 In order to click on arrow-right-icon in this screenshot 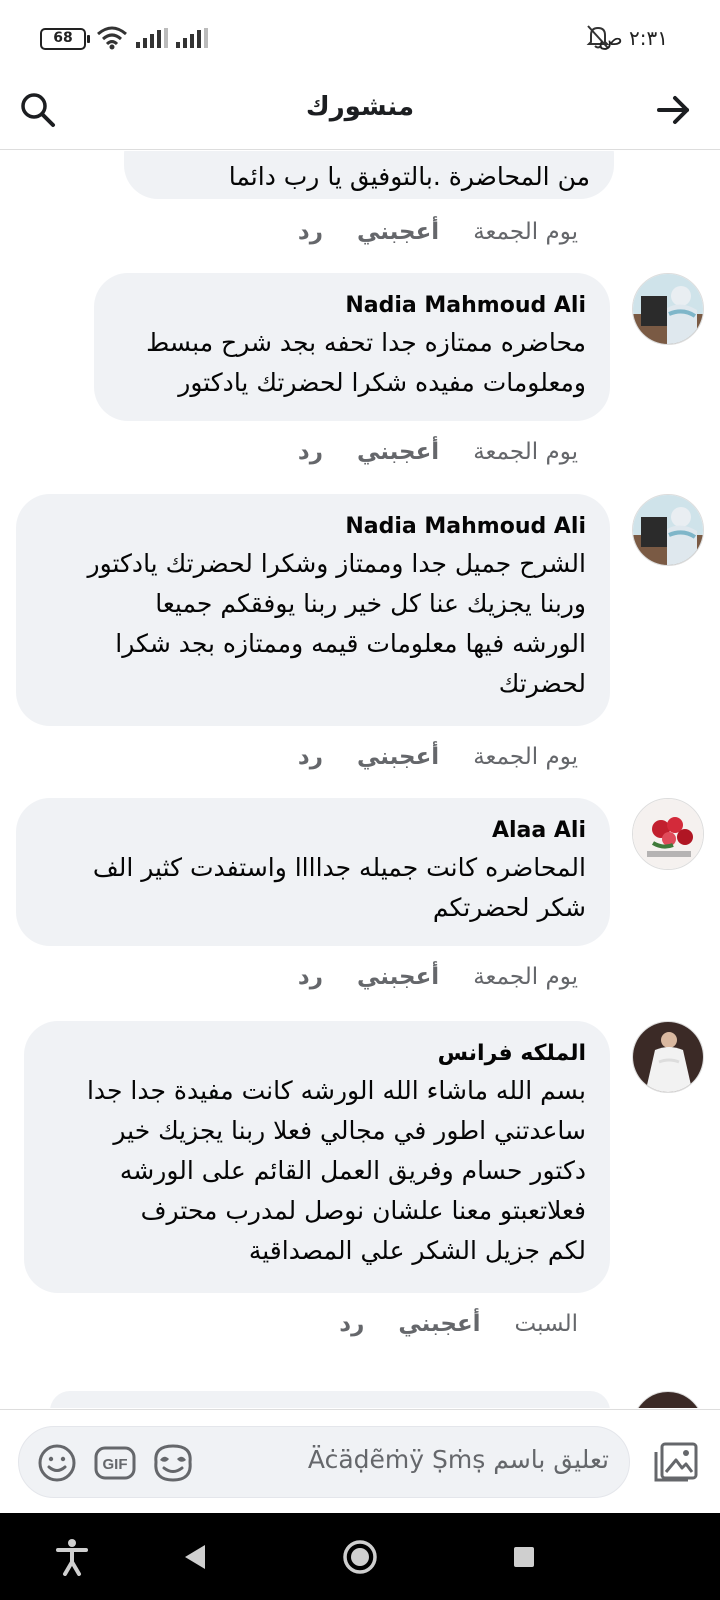, I will do `click(673, 110)`.